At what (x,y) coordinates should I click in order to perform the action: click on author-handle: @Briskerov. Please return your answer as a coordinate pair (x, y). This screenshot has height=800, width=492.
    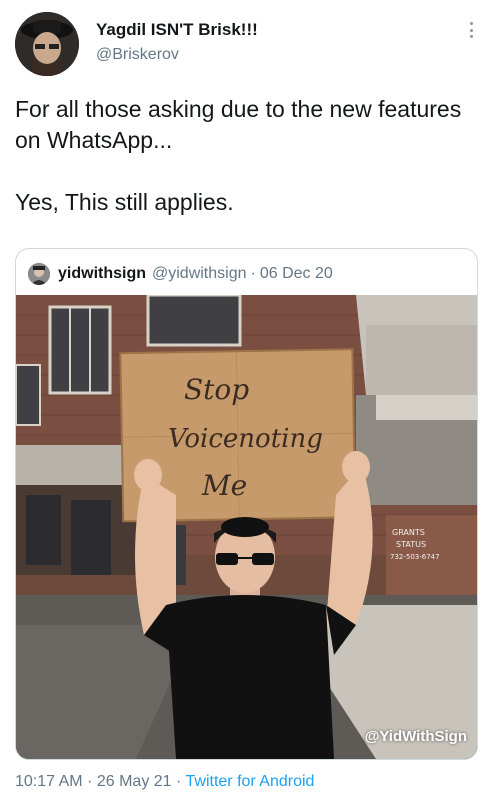
    Looking at the image, I should click on (137, 55).